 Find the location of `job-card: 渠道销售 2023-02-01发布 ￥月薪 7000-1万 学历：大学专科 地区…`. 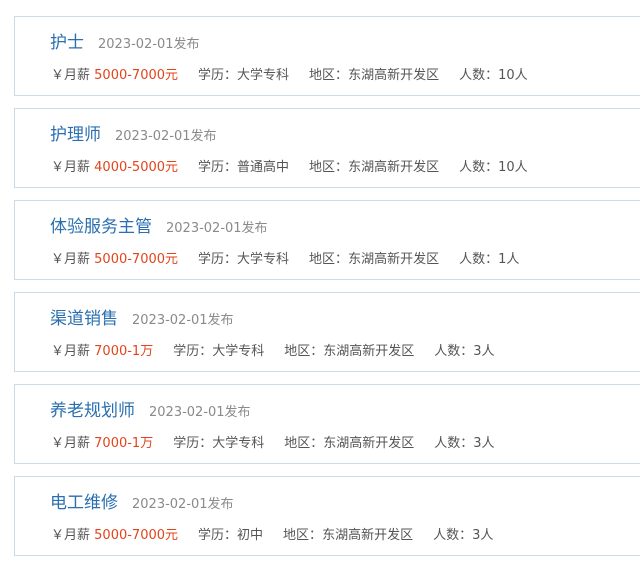

job-card: 渠道销售 2023-02-01发布 ￥月薪 7000-1万 学历：大学专科 地区… is located at coordinates (327, 332).